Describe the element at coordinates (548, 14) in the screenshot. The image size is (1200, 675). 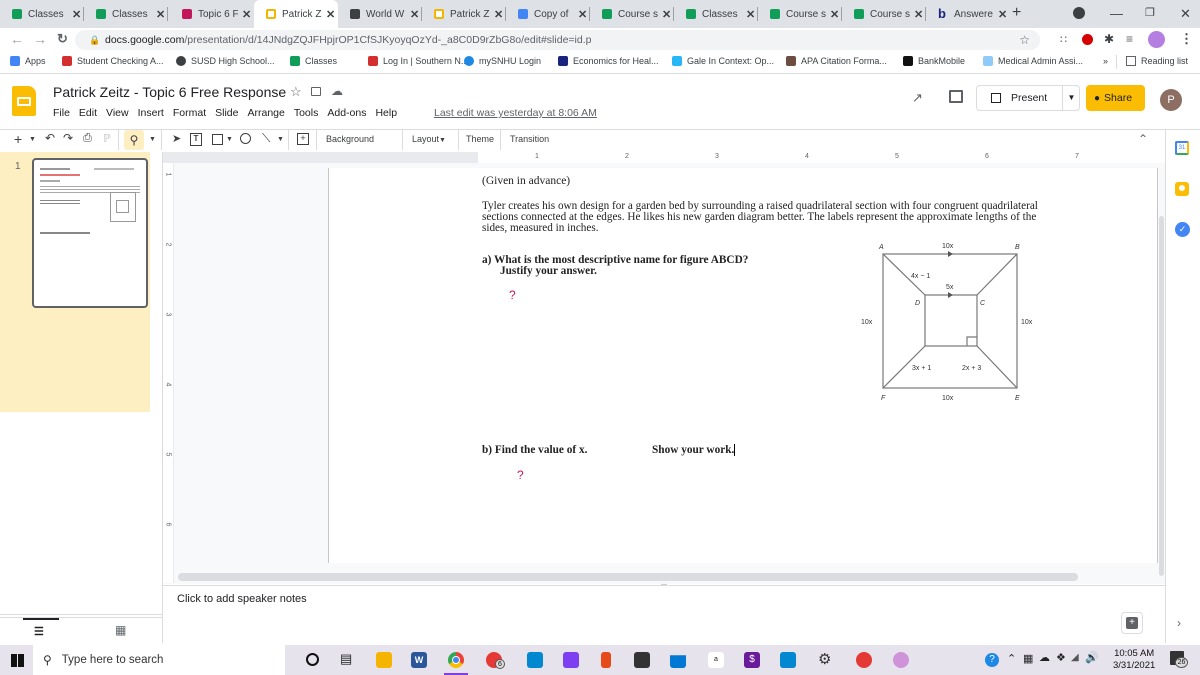
I see `browser-tab: Copy of ✕` at that location.